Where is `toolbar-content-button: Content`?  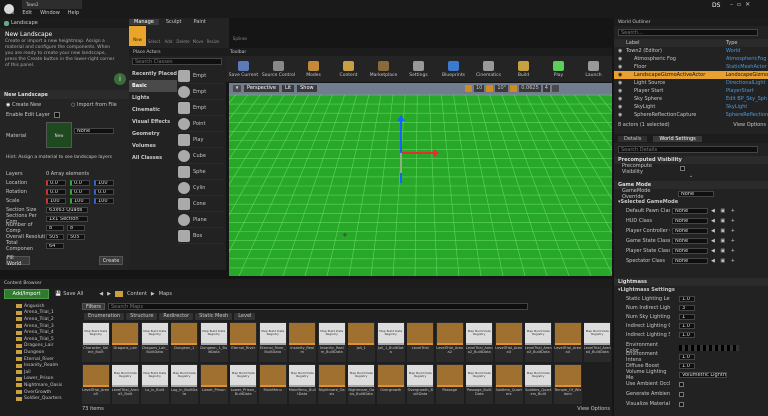
toolbar-content-button: Content is located at coordinates (348, 69).